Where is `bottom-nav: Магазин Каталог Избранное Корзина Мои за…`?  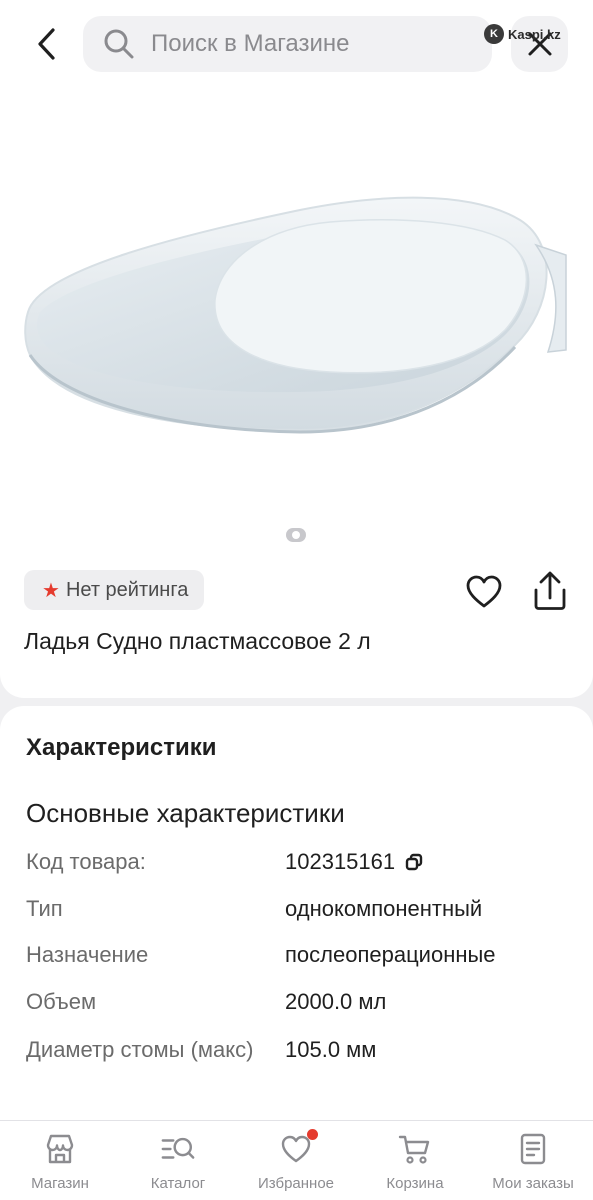 bottom-nav: Магазин Каталог Избранное Корзина Мои за… is located at coordinates (296, 1160).